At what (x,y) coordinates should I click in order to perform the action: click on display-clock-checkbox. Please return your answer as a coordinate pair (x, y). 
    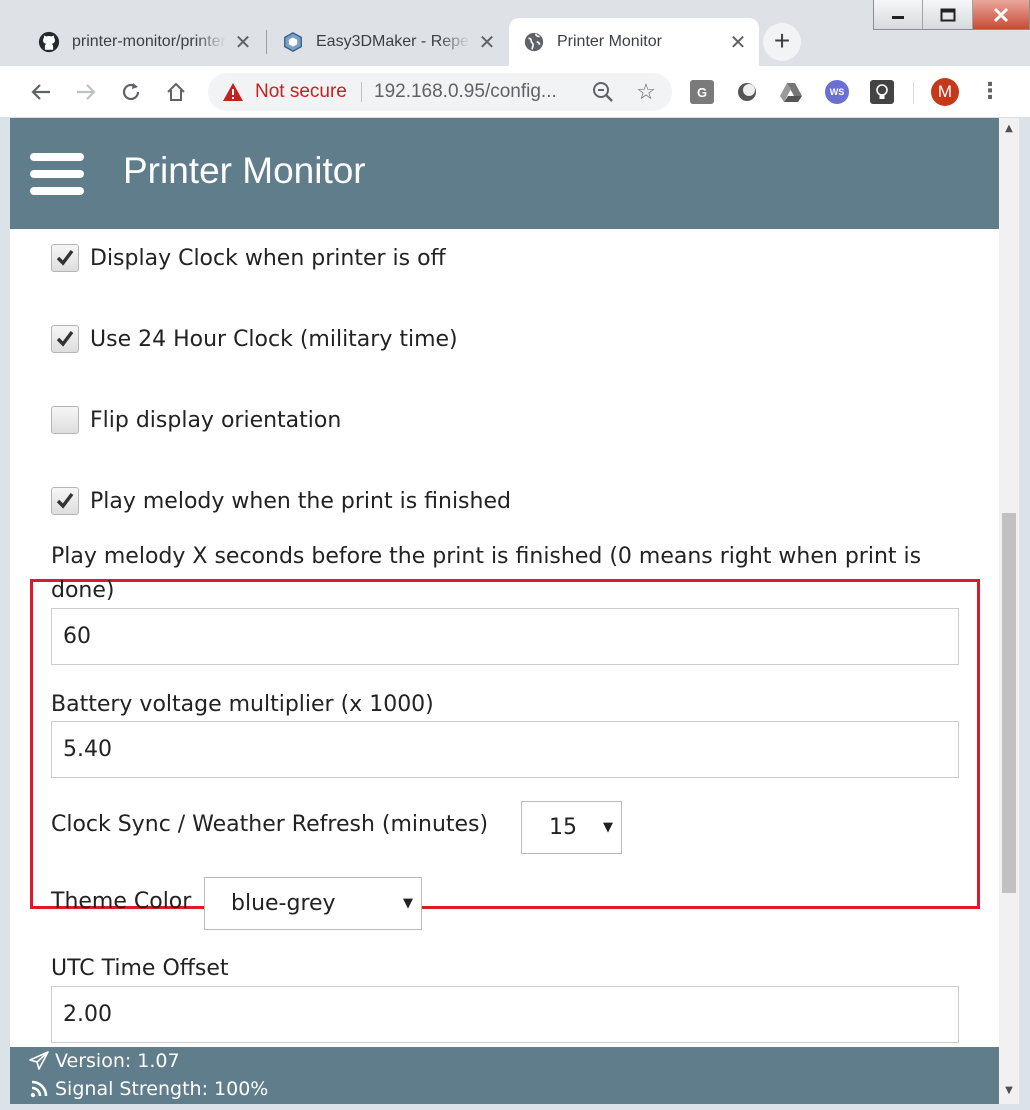
    Looking at the image, I should click on (65, 258).